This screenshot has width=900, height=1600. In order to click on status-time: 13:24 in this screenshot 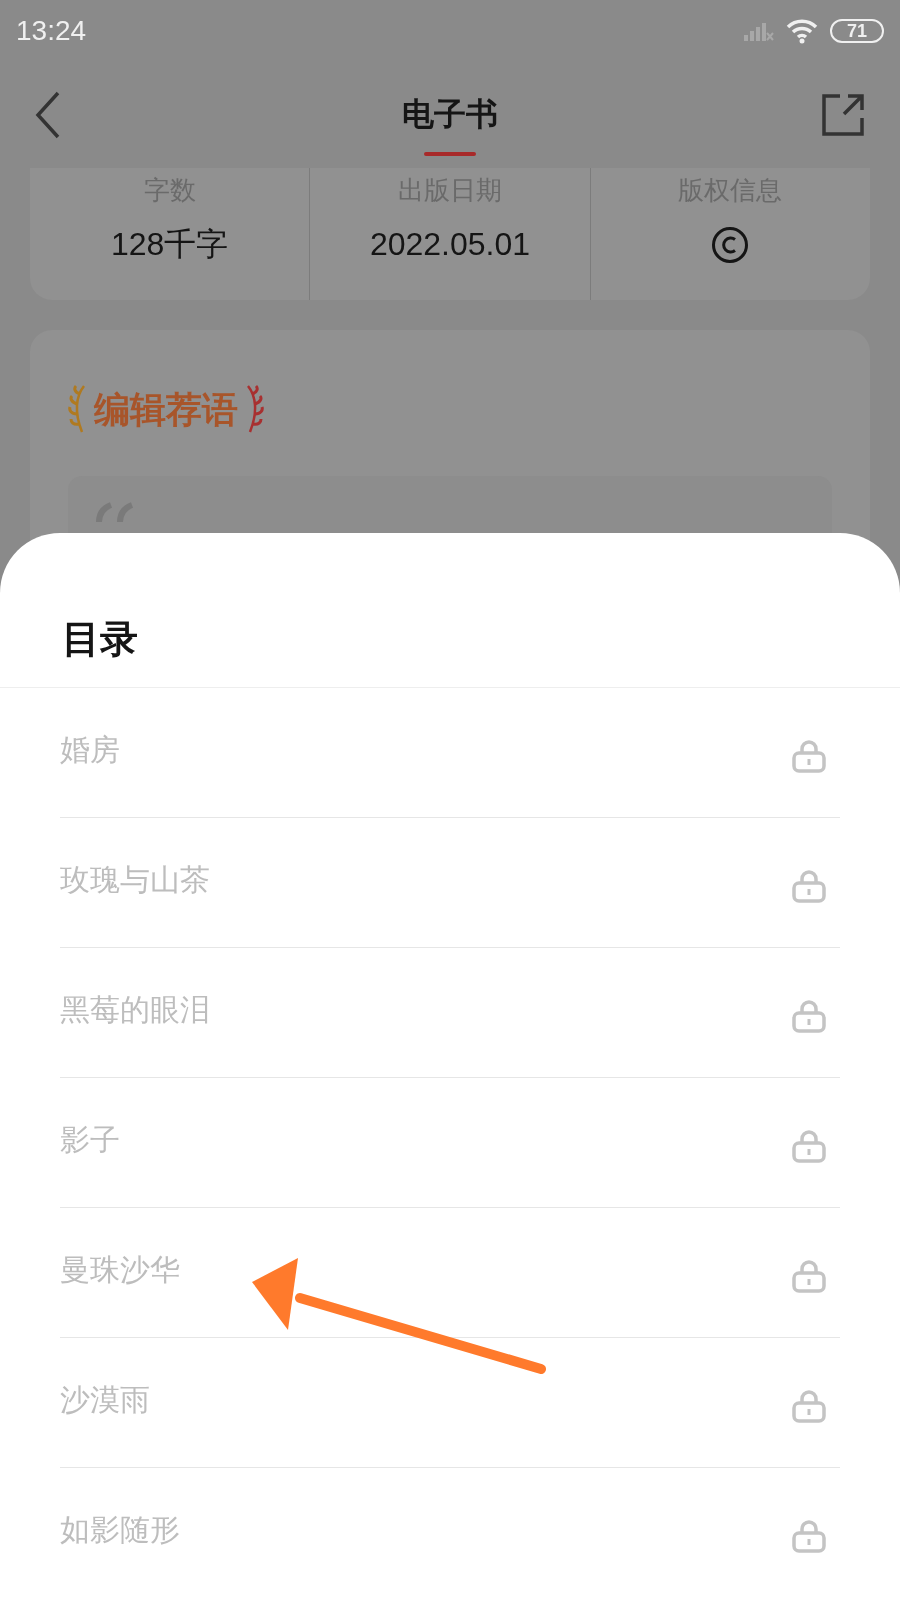, I will do `click(51, 31)`.